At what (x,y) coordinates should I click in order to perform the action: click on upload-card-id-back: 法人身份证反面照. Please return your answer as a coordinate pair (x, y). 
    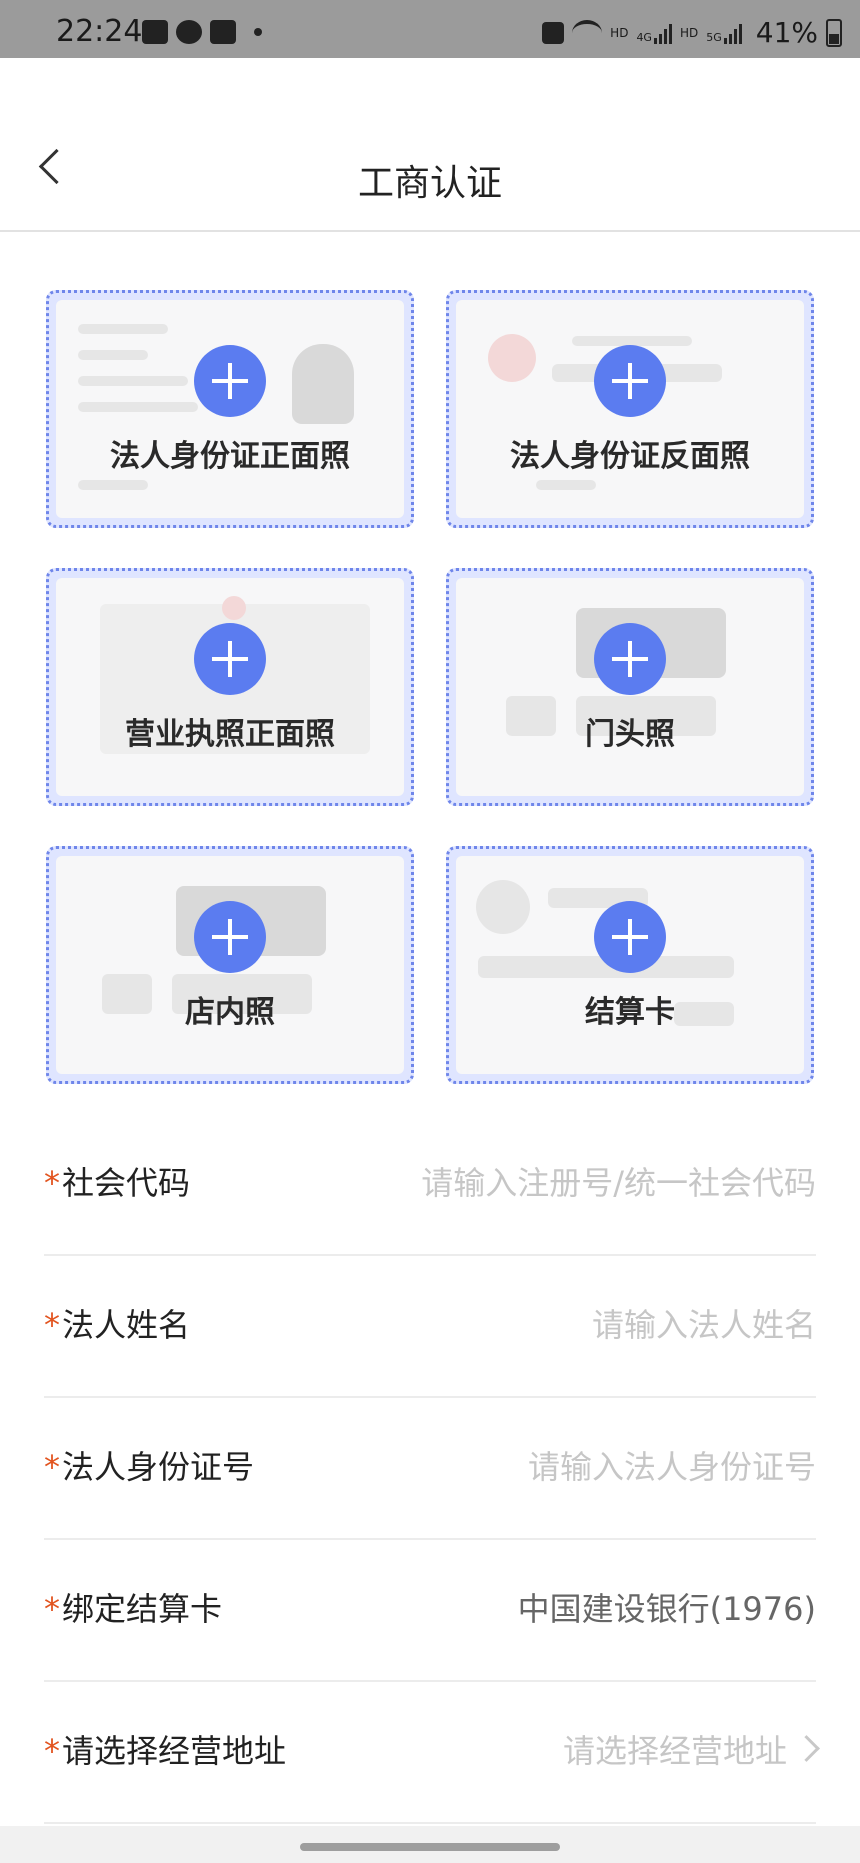
    Looking at the image, I should click on (630, 409).